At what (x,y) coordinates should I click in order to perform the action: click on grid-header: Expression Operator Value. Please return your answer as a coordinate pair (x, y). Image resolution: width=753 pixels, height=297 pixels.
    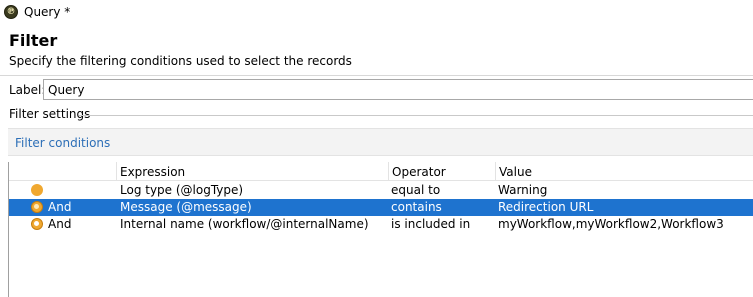
    Looking at the image, I should click on (381, 171).